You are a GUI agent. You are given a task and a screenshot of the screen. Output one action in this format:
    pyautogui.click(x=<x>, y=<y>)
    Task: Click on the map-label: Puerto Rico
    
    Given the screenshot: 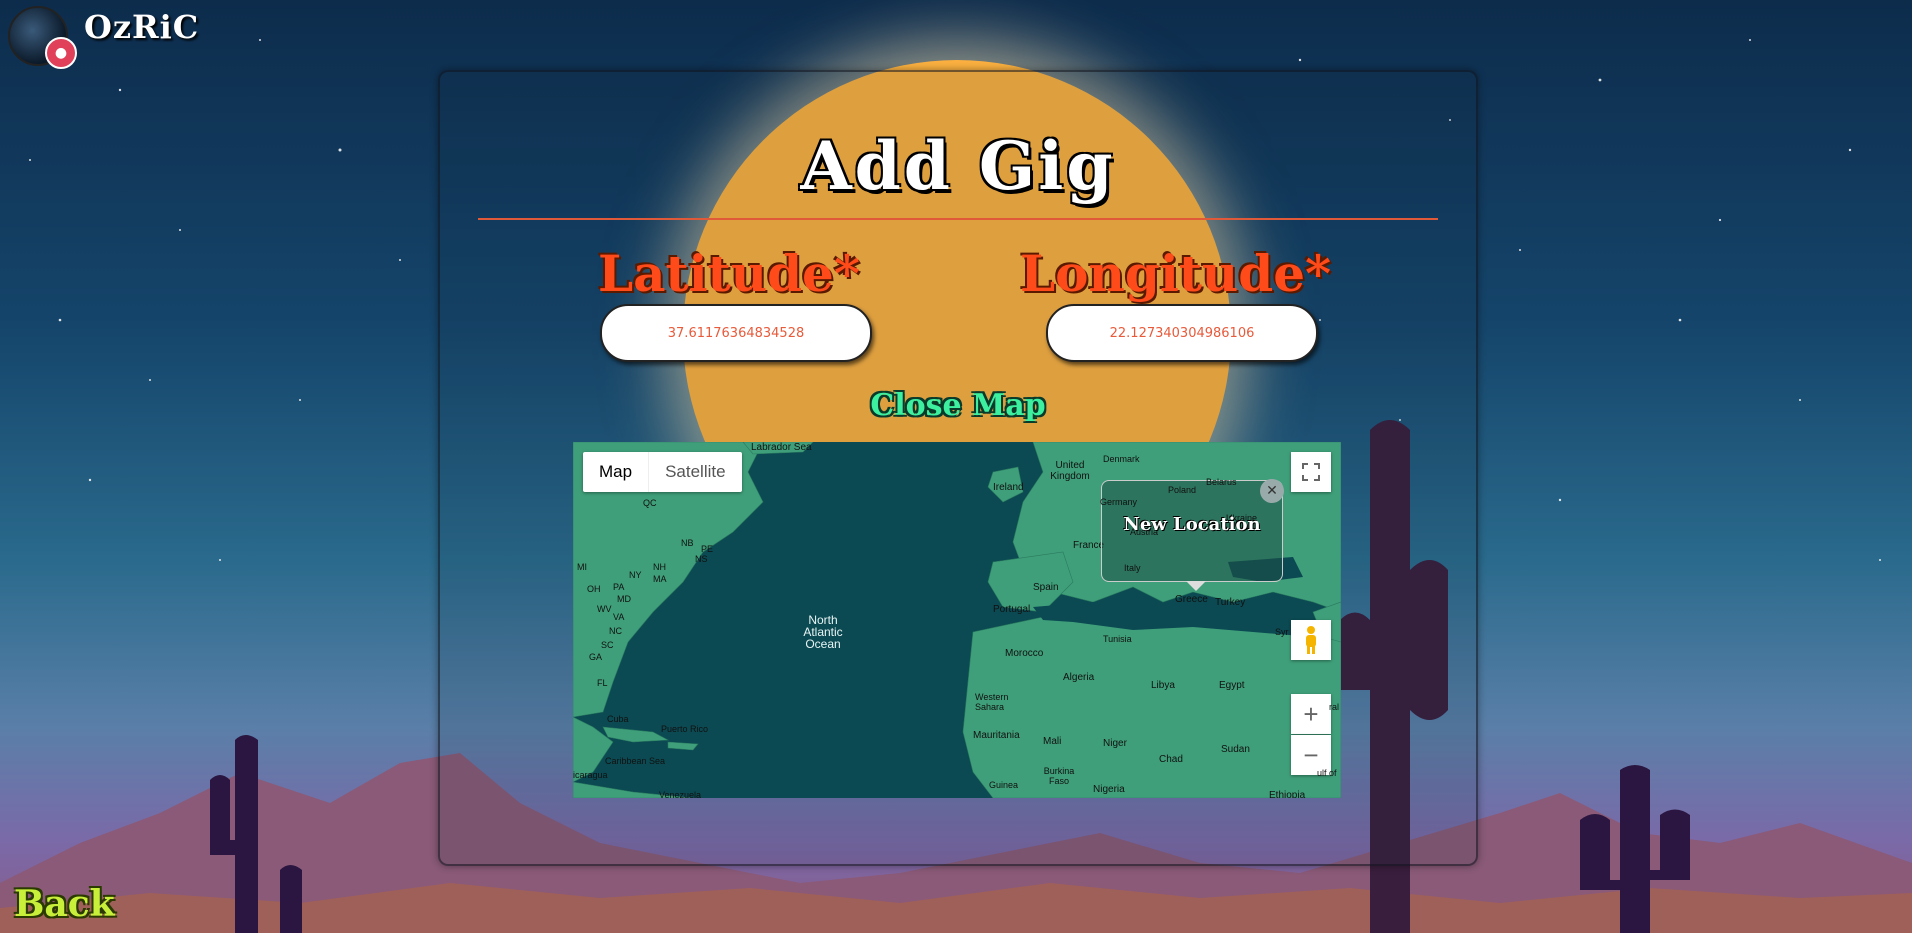 What is the action you would take?
    pyautogui.click(x=685, y=729)
    